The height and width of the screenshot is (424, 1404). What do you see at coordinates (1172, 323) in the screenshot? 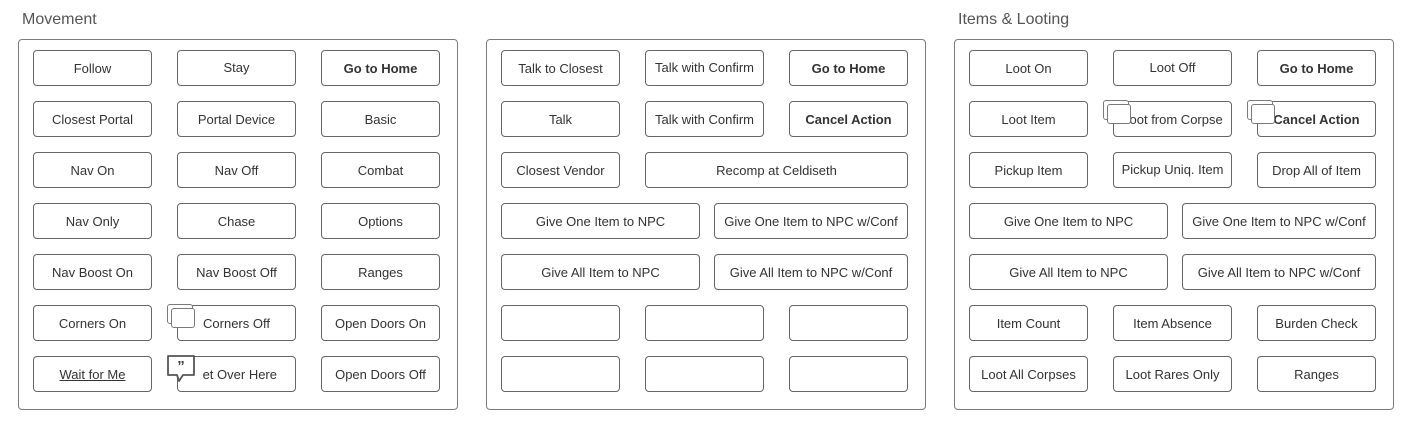
I see `item-absence-button: Item Absence` at bounding box center [1172, 323].